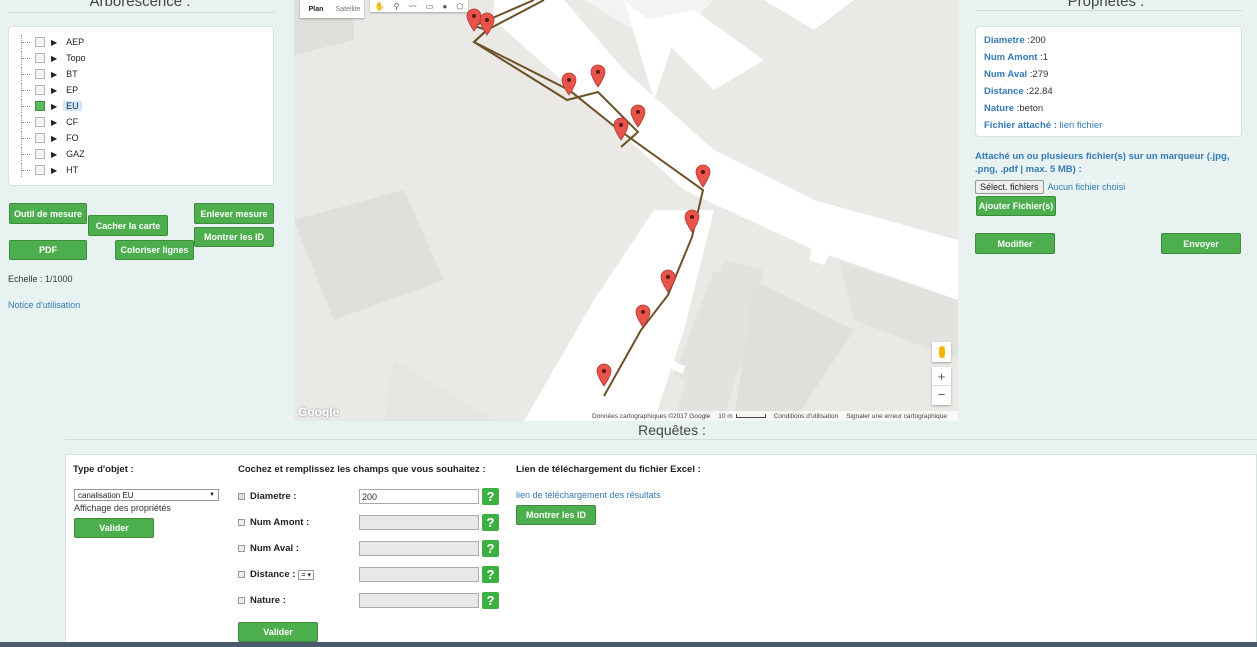 The height and width of the screenshot is (647, 1257). What do you see at coordinates (122, 508) in the screenshot?
I see `properties-display-text: Affichage des propriétés` at bounding box center [122, 508].